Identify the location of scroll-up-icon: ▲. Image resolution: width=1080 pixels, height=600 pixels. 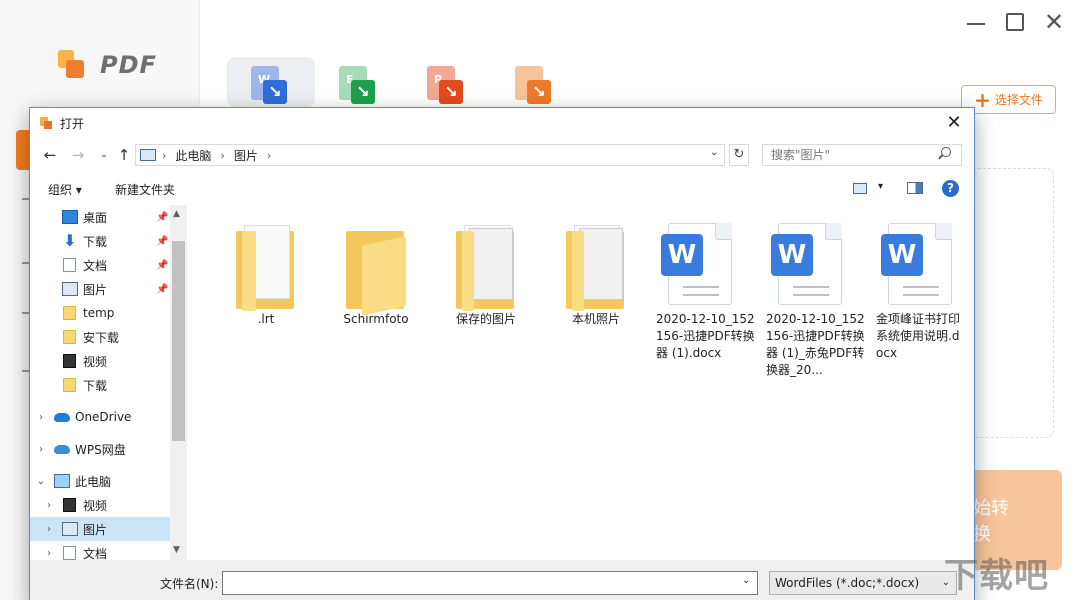
(176, 214).